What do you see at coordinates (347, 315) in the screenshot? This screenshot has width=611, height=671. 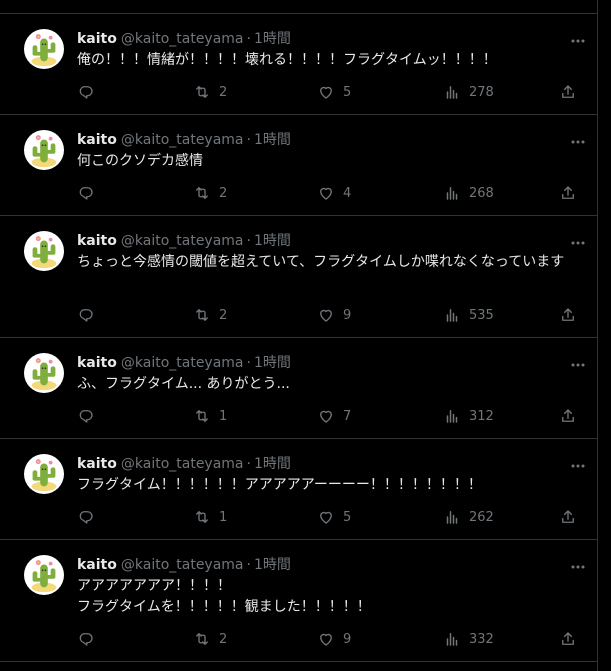 I see `like-count: 9` at bounding box center [347, 315].